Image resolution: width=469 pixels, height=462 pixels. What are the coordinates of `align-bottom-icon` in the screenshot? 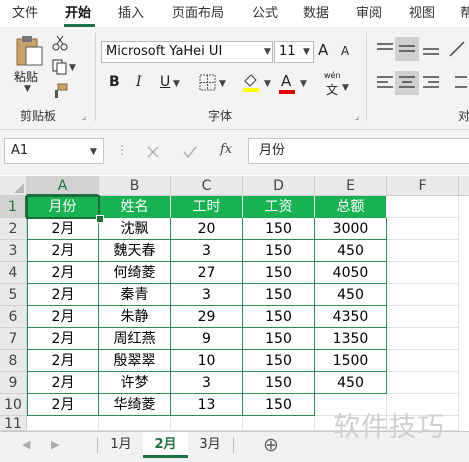 It's located at (431, 49).